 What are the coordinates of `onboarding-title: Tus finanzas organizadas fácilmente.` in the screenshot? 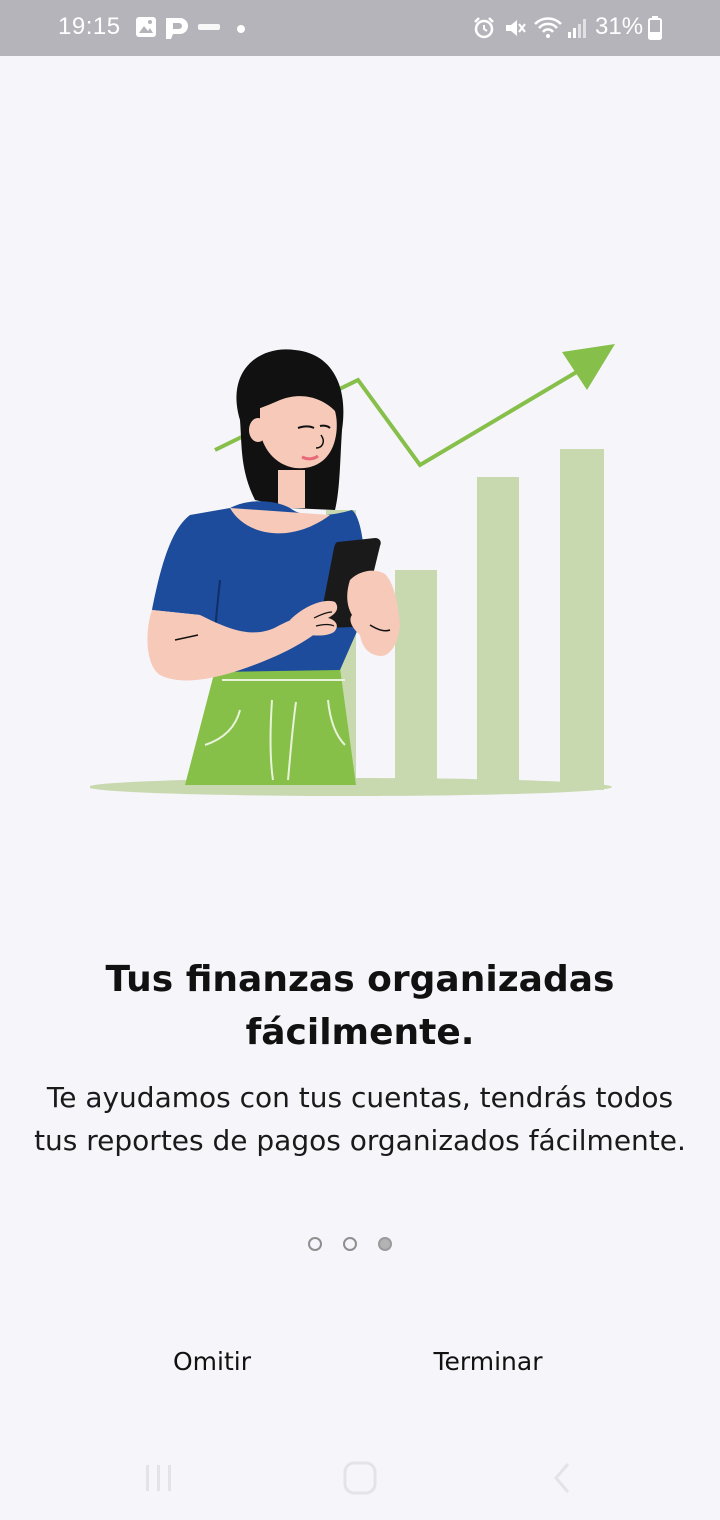 It's located at (360, 1006).